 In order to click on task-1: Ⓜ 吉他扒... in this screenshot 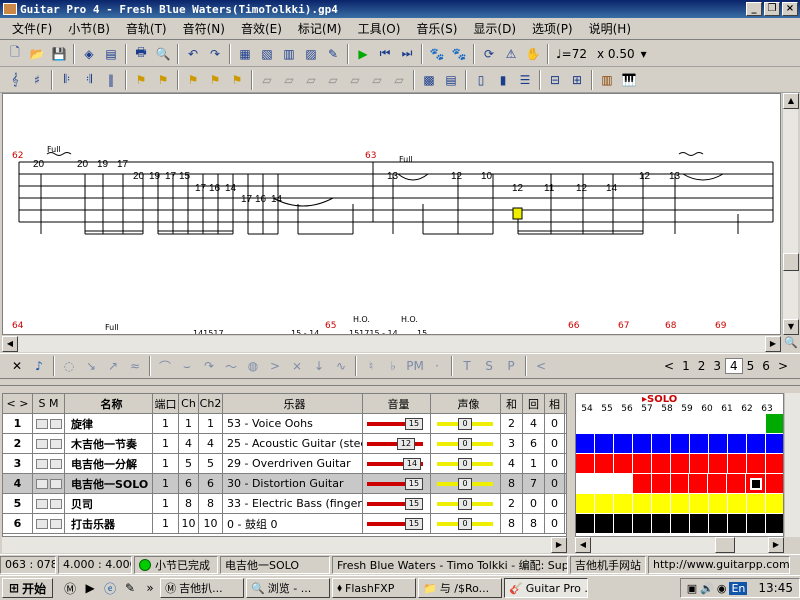, I will do `click(202, 588)`.